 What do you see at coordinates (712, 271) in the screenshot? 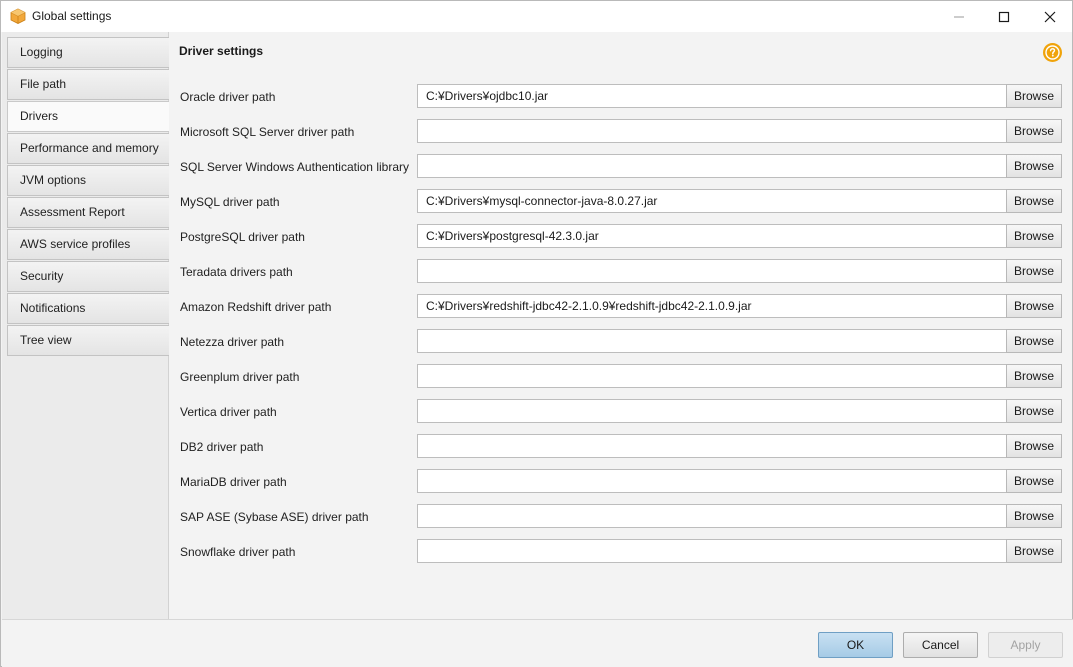
I see `teradata-driver-path-input` at bounding box center [712, 271].